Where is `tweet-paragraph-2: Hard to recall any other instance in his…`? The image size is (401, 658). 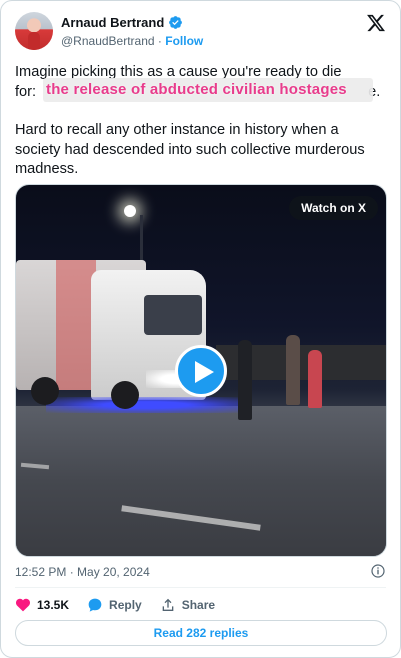 tweet-paragraph-2: Hard to recall any other instance in his… is located at coordinates (190, 149).